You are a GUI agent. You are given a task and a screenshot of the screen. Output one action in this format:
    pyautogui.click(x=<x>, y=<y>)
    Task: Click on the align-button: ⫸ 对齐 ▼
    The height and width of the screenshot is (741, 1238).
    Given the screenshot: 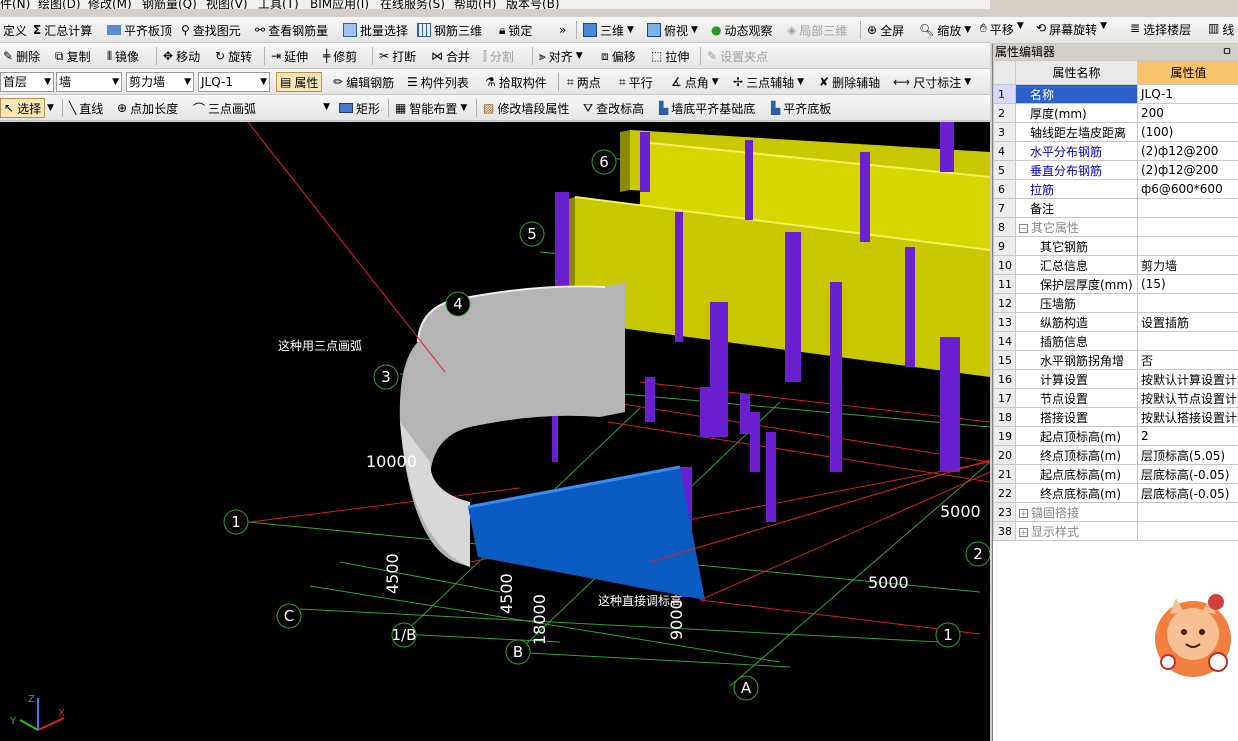 What is the action you would take?
    pyautogui.click(x=561, y=56)
    